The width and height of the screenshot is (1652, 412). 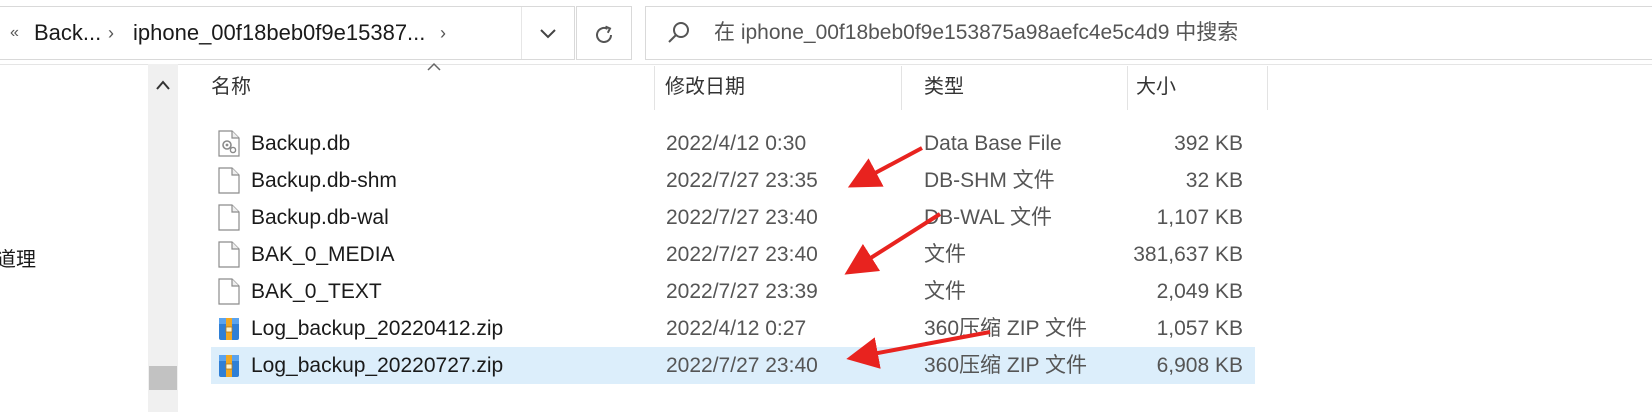 I want to click on file-size: 392 KB, so click(x=1208, y=143).